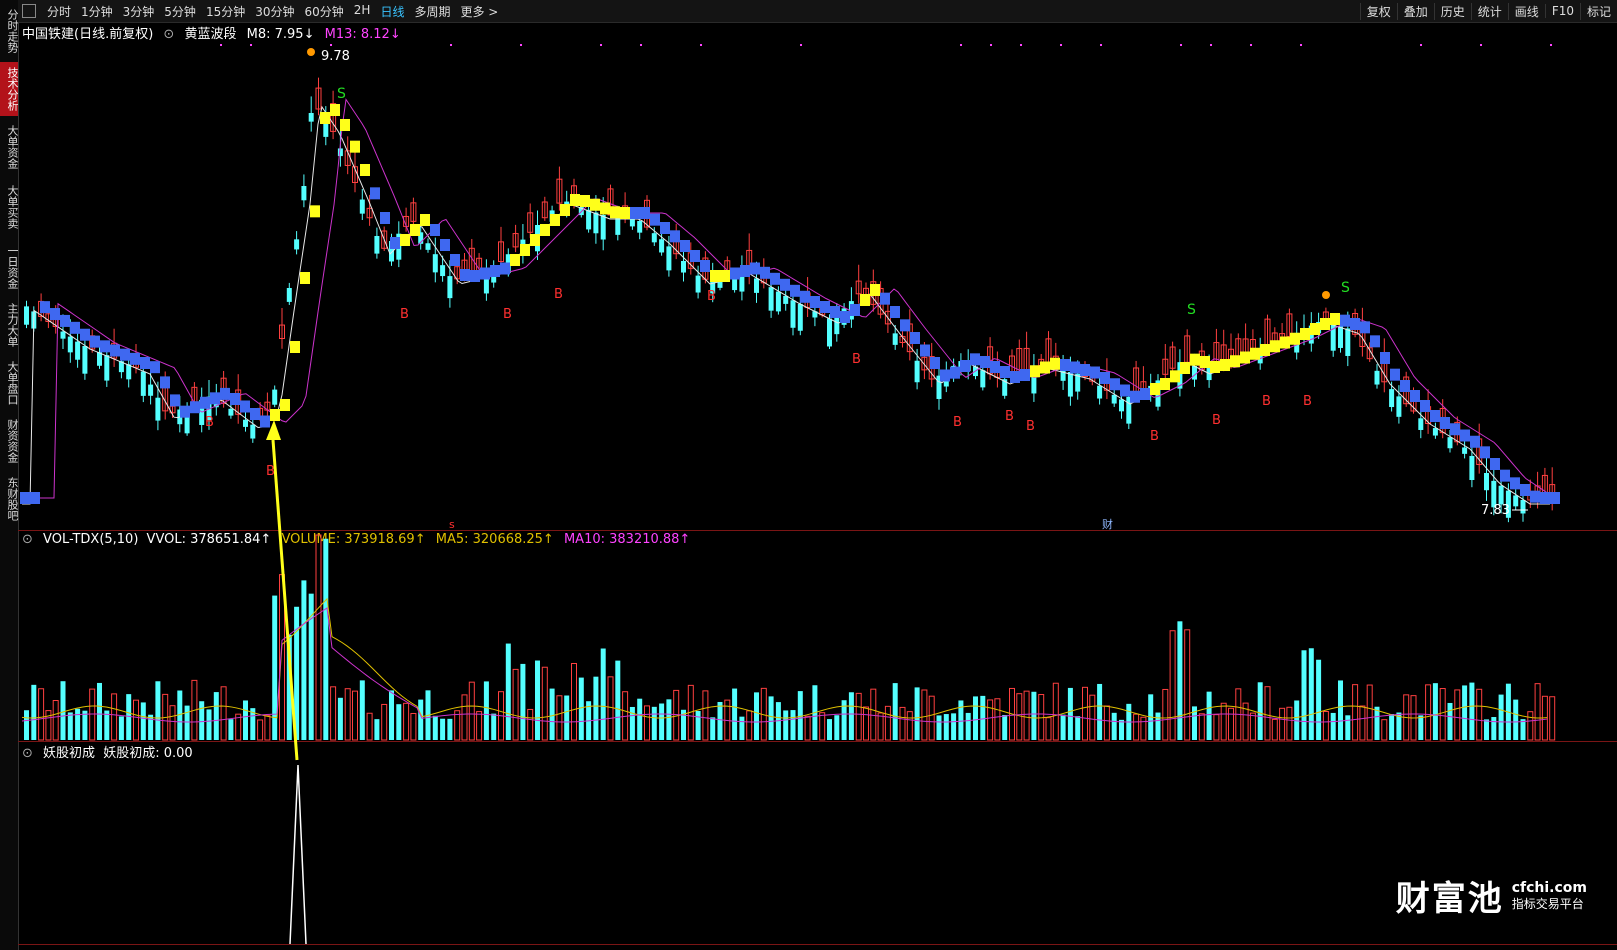 The width and height of the screenshot is (1617, 950). I want to click on watermark-domain: cfchi.com, so click(1549, 887).